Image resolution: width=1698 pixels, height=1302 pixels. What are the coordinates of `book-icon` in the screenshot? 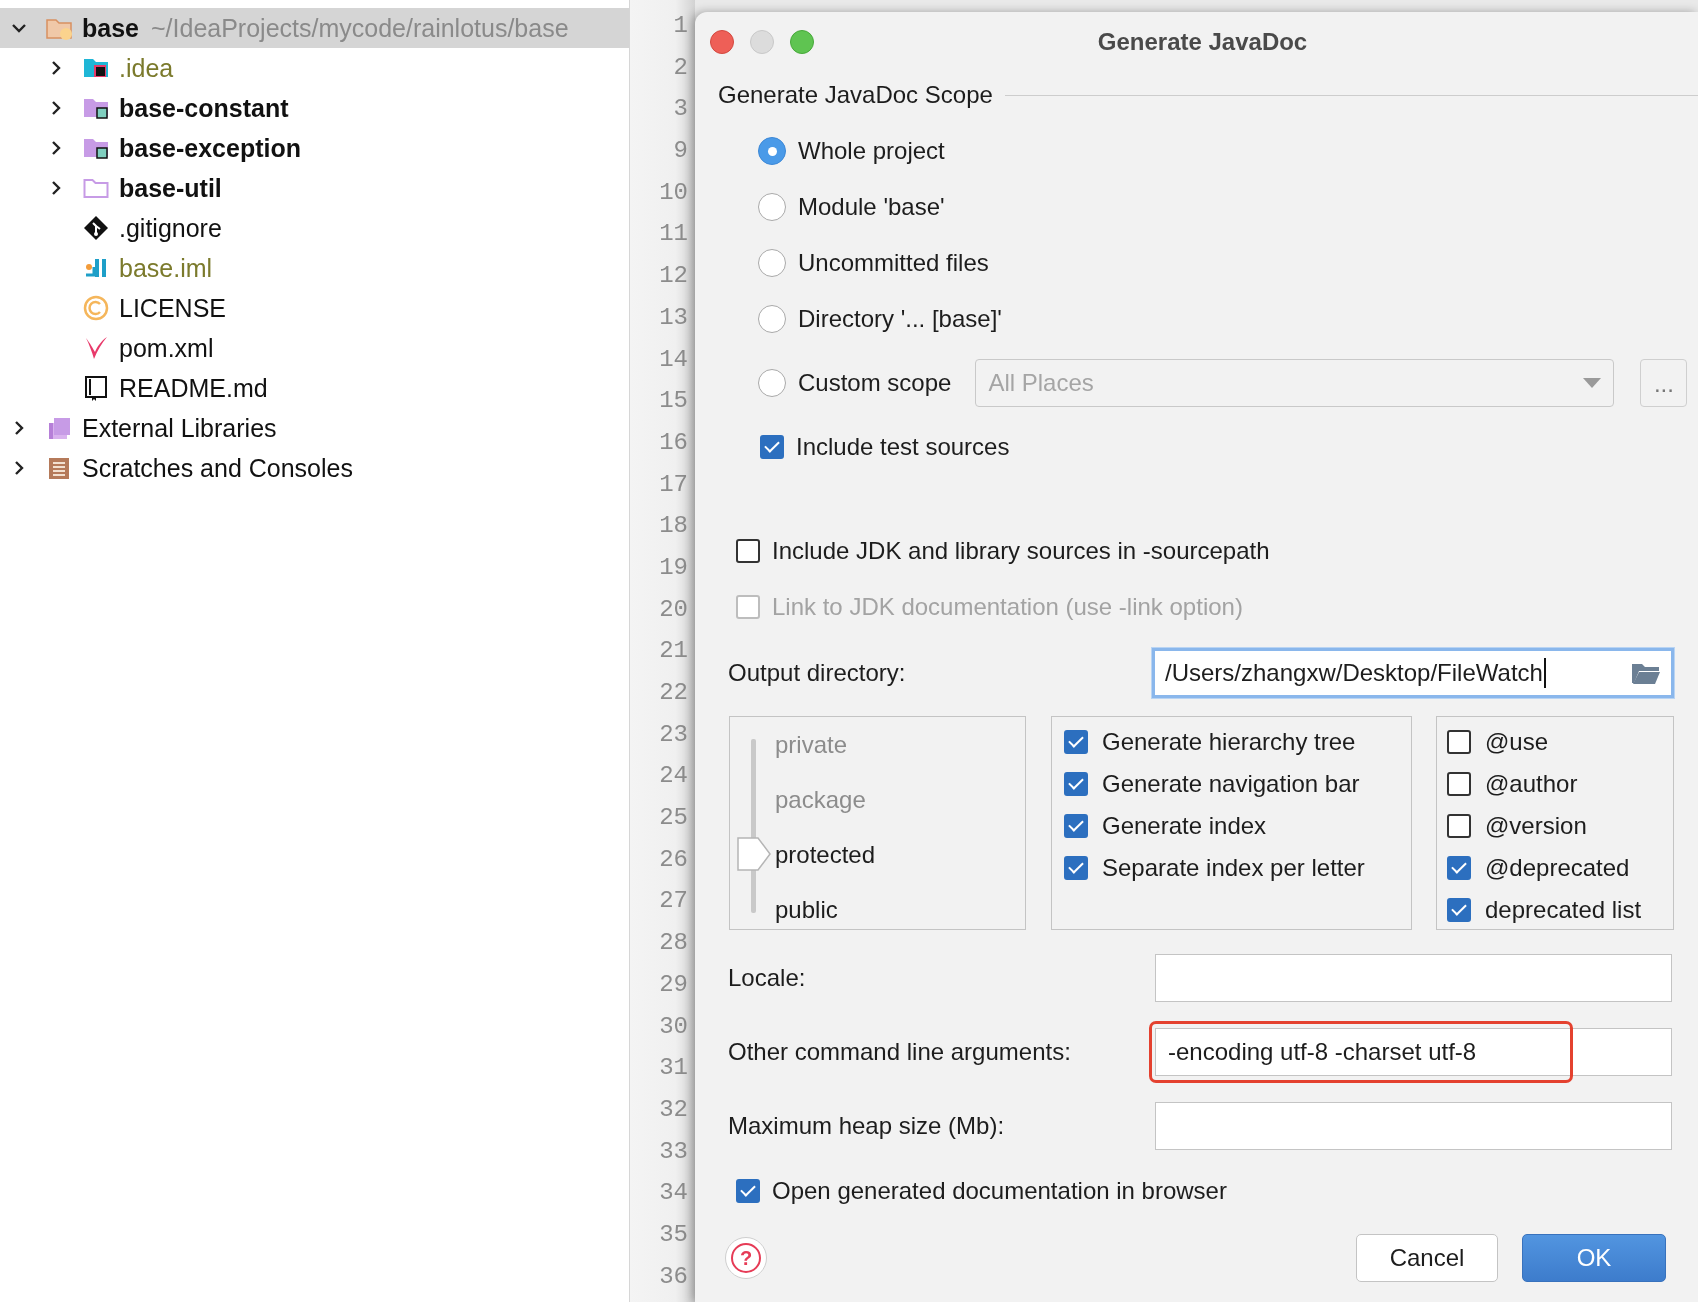 It's located at (96, 388).